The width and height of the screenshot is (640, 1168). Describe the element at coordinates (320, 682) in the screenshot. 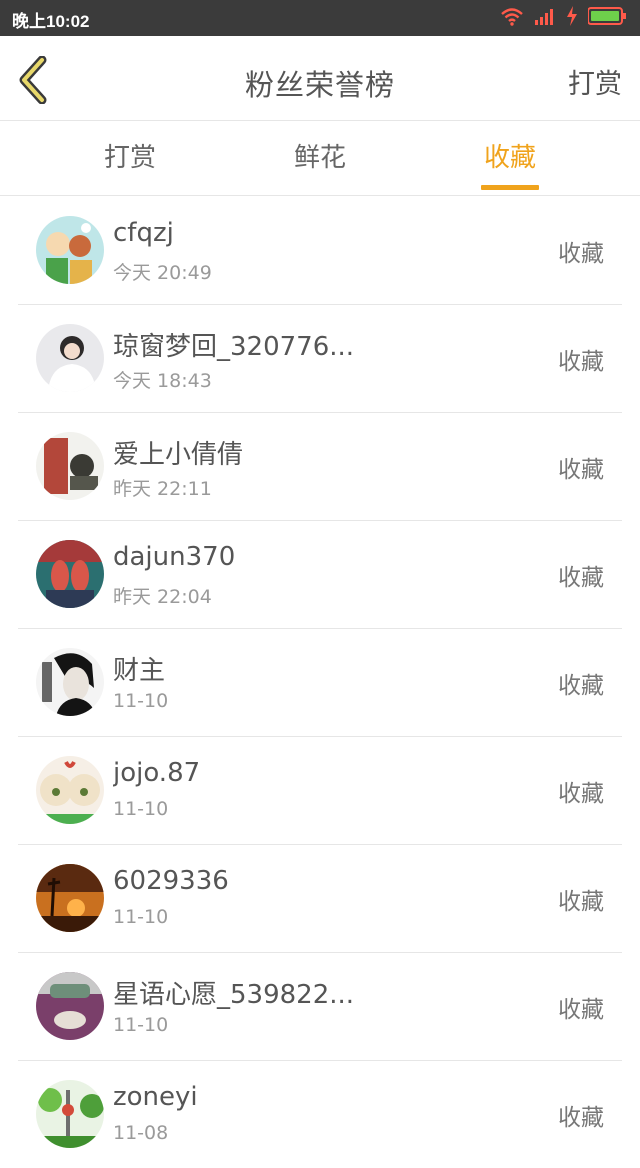

I see `list-item: 财主 11-10 收藏` at that location.